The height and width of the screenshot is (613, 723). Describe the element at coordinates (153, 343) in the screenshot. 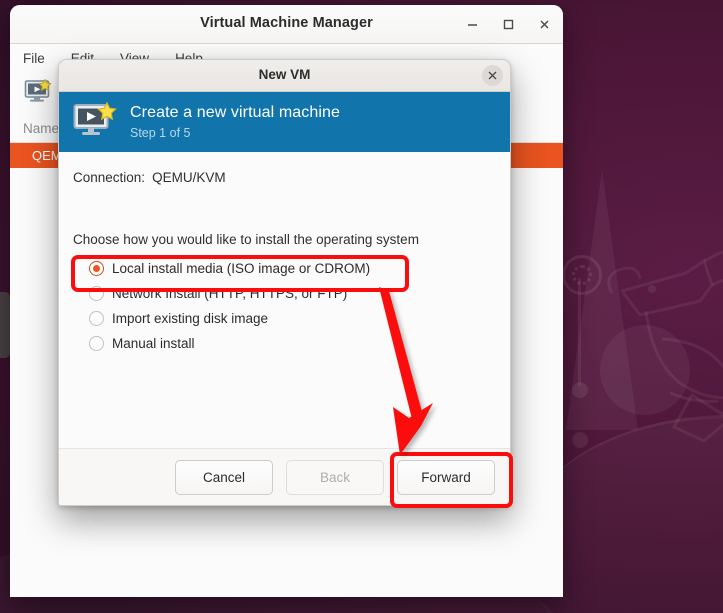

I see `radio-label: Manual install` at that location.